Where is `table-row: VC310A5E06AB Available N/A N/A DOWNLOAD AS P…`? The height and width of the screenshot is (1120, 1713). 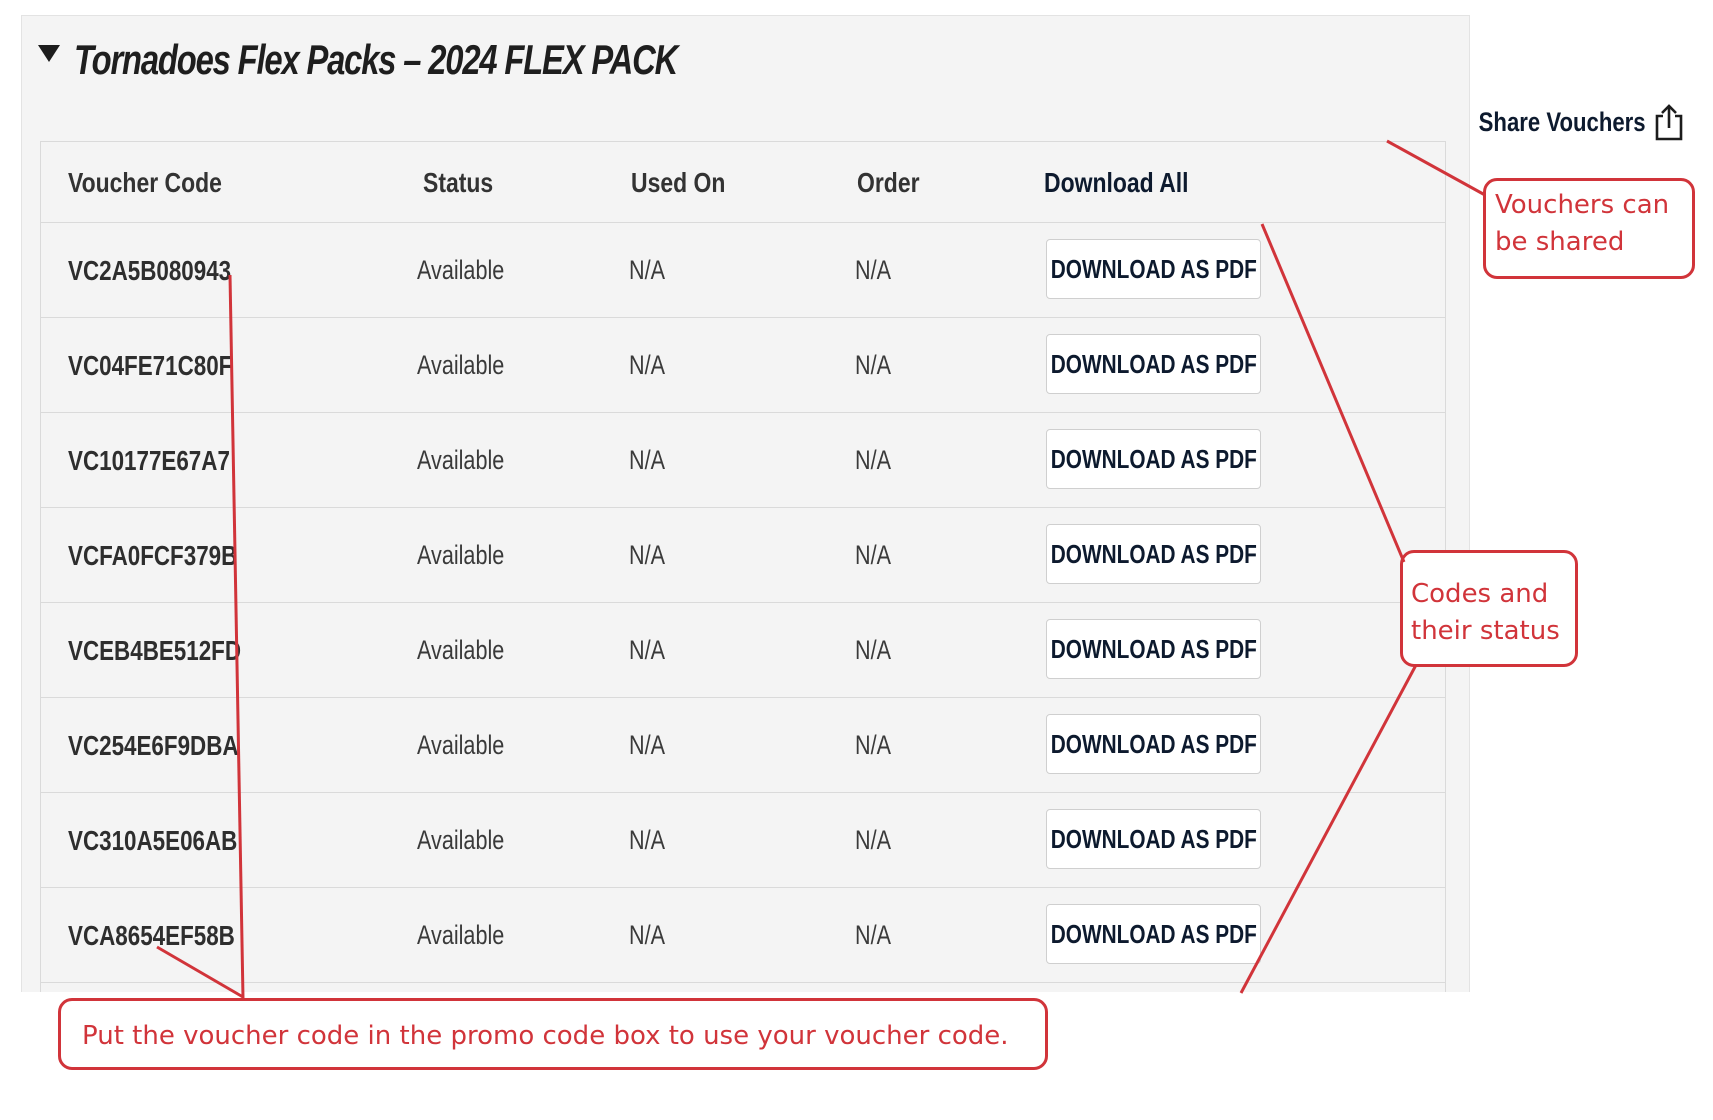 table-row: VC310A5E06AB Available N/A N/A DOWNLOAD AS P… is located at coordinates (743, 840).